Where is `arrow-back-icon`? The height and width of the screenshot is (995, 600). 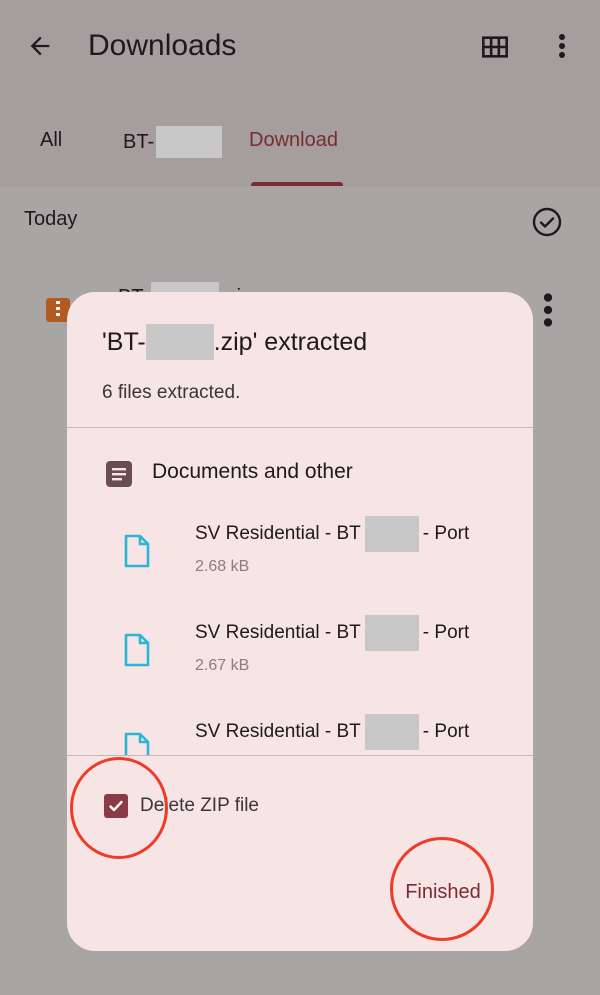 arrow-back-icon is located at coordinates (40, 46).